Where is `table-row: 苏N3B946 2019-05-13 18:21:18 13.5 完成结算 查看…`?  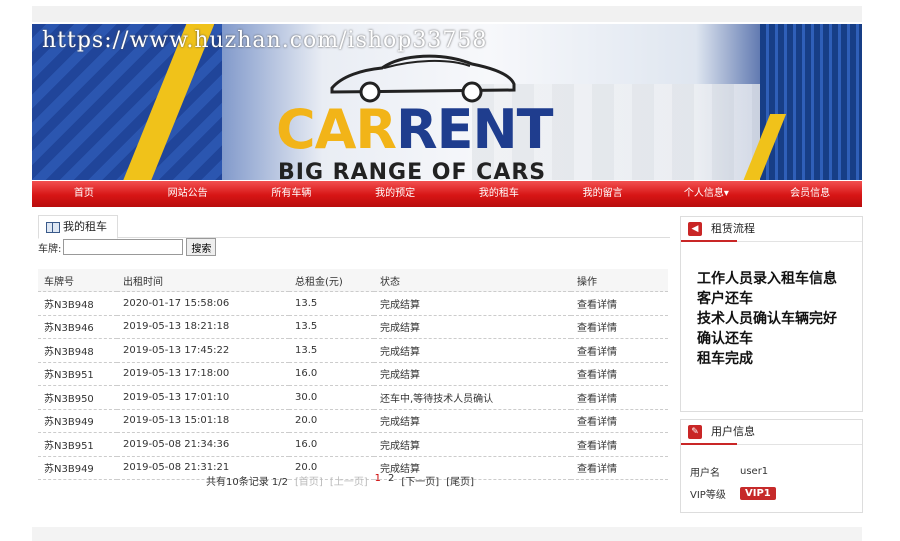 table-row: 苏N3B946 2019-05-13 18:21:18 13.5 完成结算 查看… is located at coordinates (353, 327).